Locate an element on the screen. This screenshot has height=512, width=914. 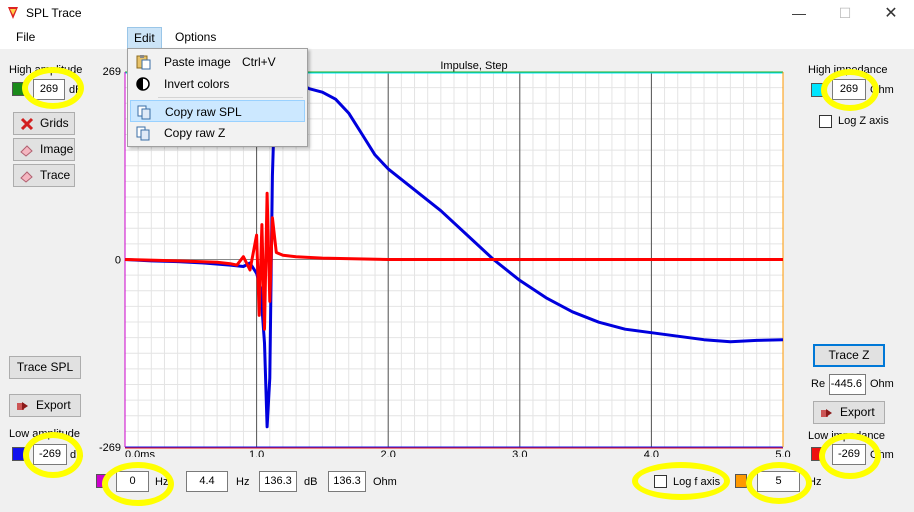
high-amplitude-input: 269 is located at coordinates (49, 89).